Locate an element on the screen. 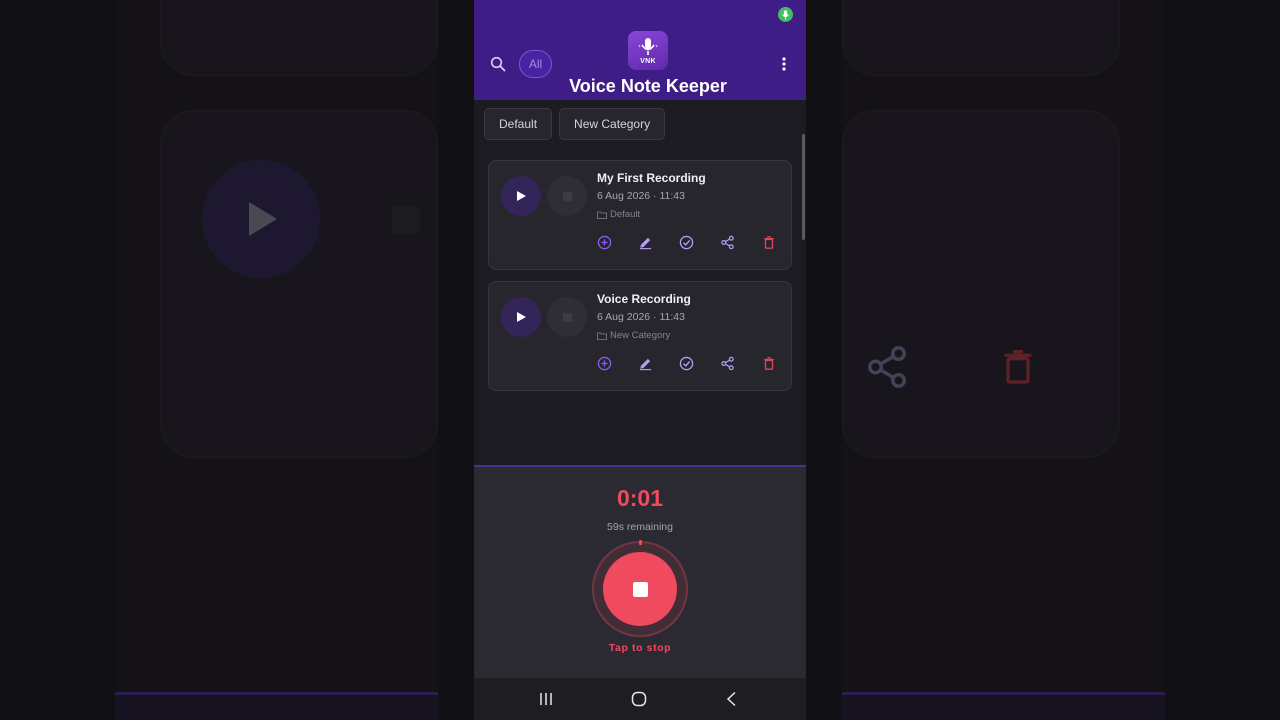 Image resolution: width=1280 pixels, height=720 pixels. backdrop-stop-icon is located at coordinates (406, 220).